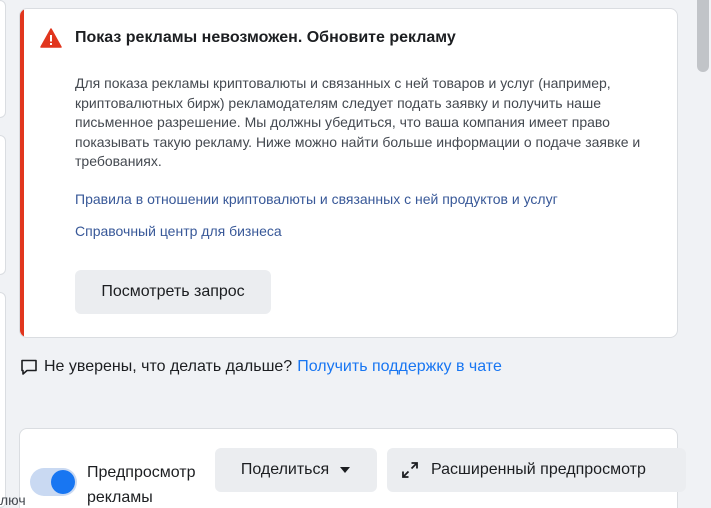 The image size is (711, 508). I want to click on business-help-center-link: Справочный центр для бизнеса, so click(178, 231).